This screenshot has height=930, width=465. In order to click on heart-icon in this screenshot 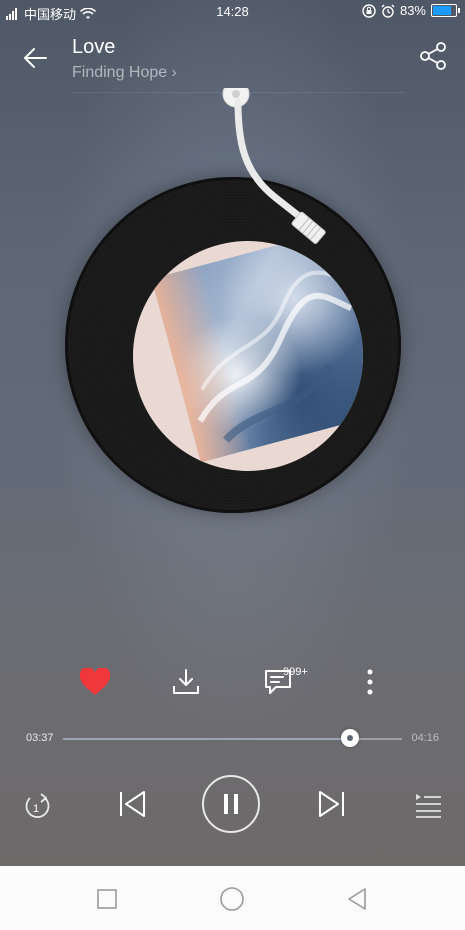, I will do `click(95, 681)`.